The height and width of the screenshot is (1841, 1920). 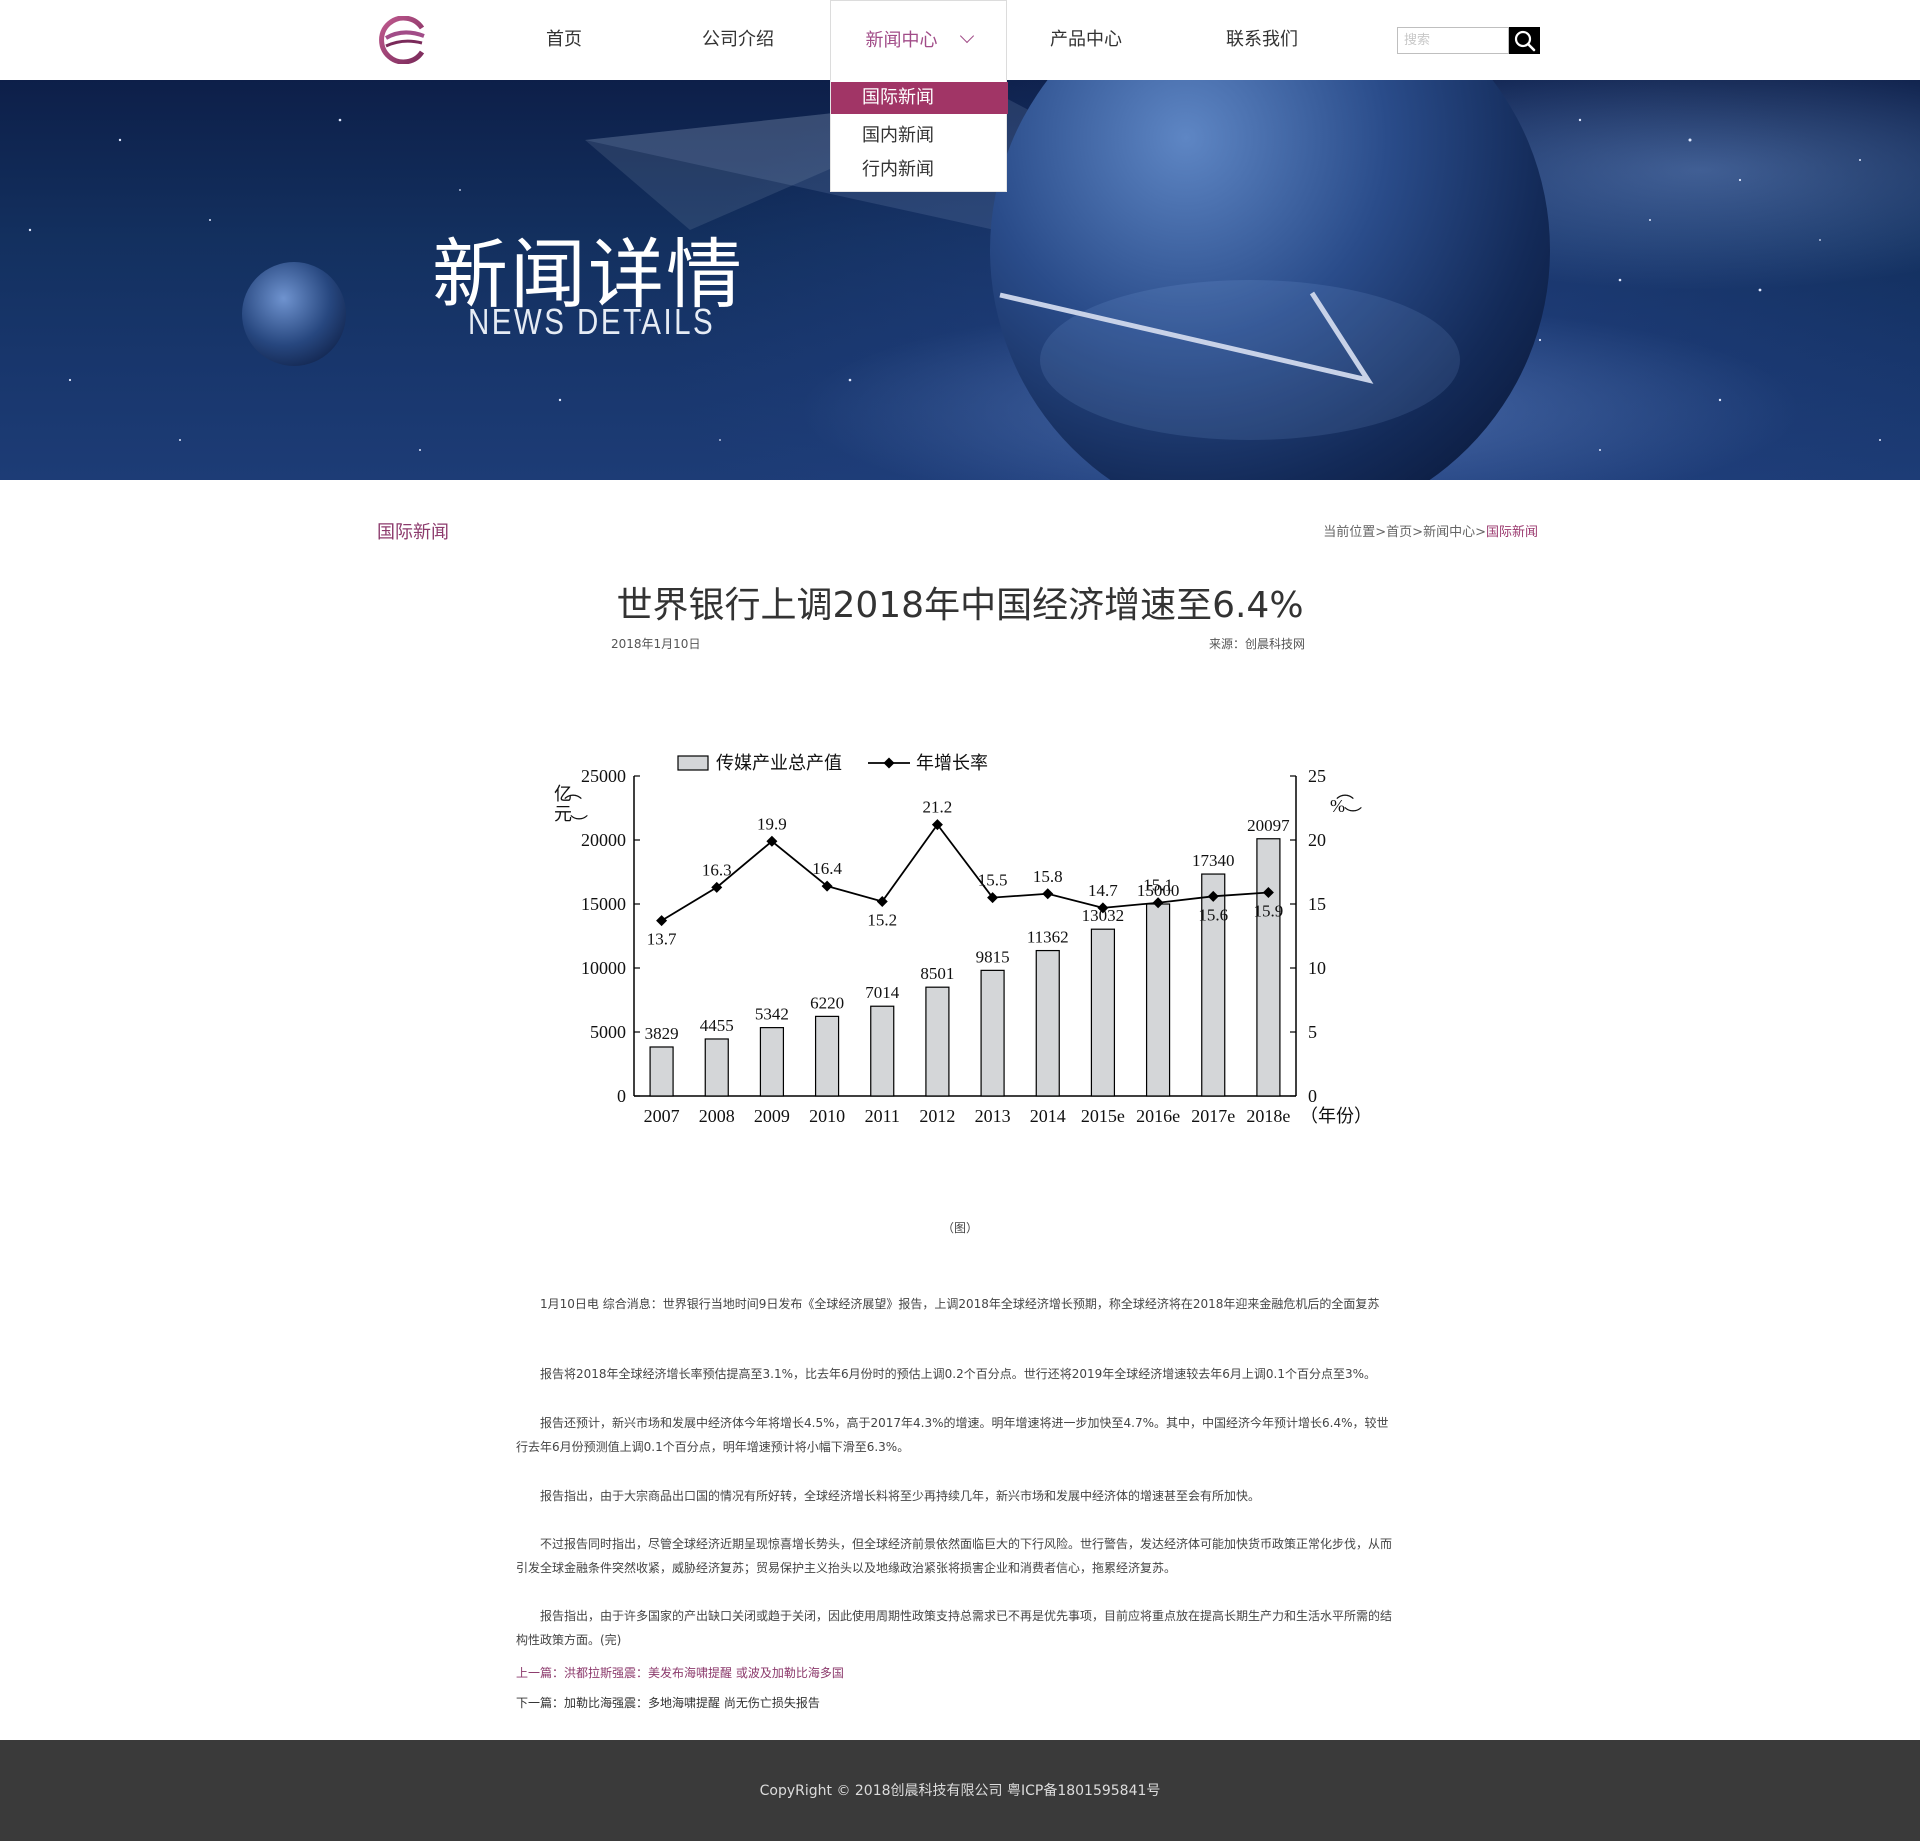 What do you see at coordinates (1086, 40) in the screenshot?
I see `nav-products: 产品中心` at bounding box center [1086, 40].